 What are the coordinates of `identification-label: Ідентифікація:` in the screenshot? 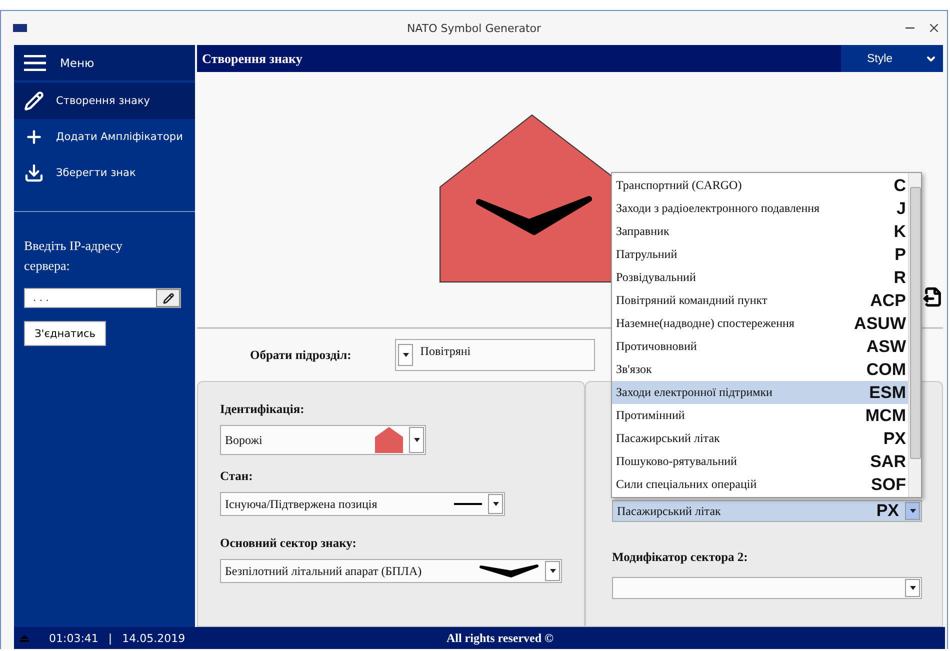 It's located at (263, 409).